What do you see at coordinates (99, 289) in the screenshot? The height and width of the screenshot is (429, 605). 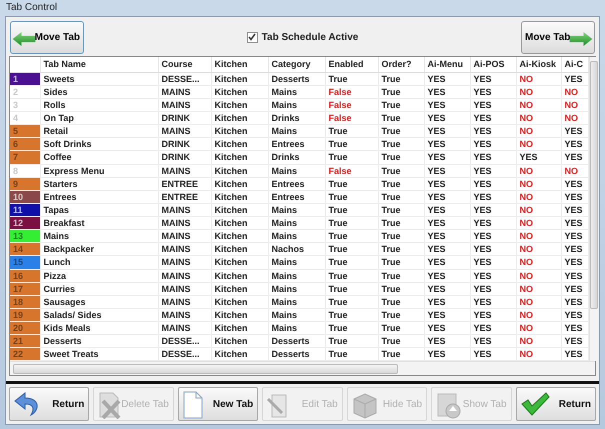 I see `table-cell: Curries` at bounding box center [99, 289].